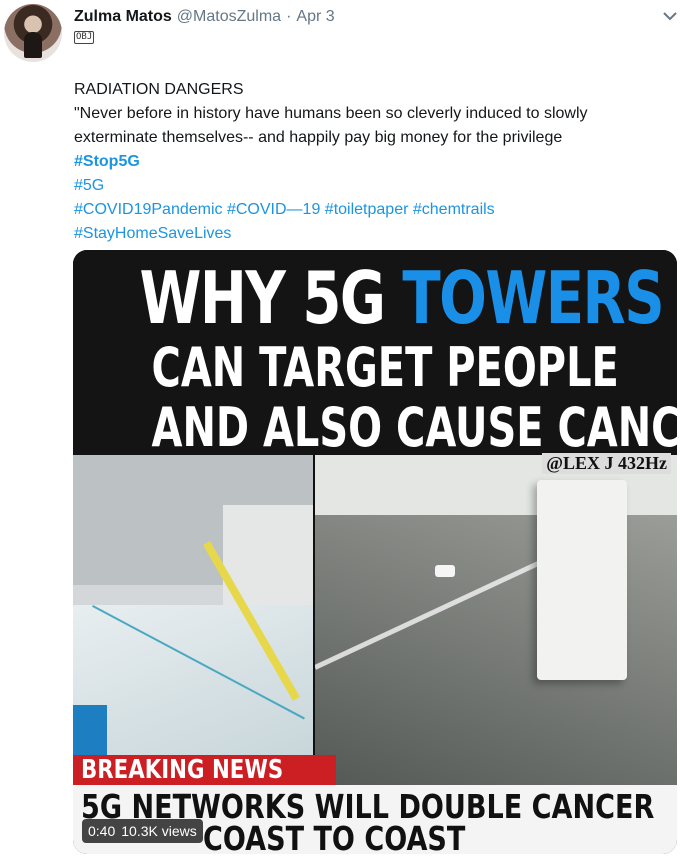 The height and width of the screenshot is (860, 690). Describe the element at coordinates (193, 620) in the screenshot. I see `video-frame-left` at that location.